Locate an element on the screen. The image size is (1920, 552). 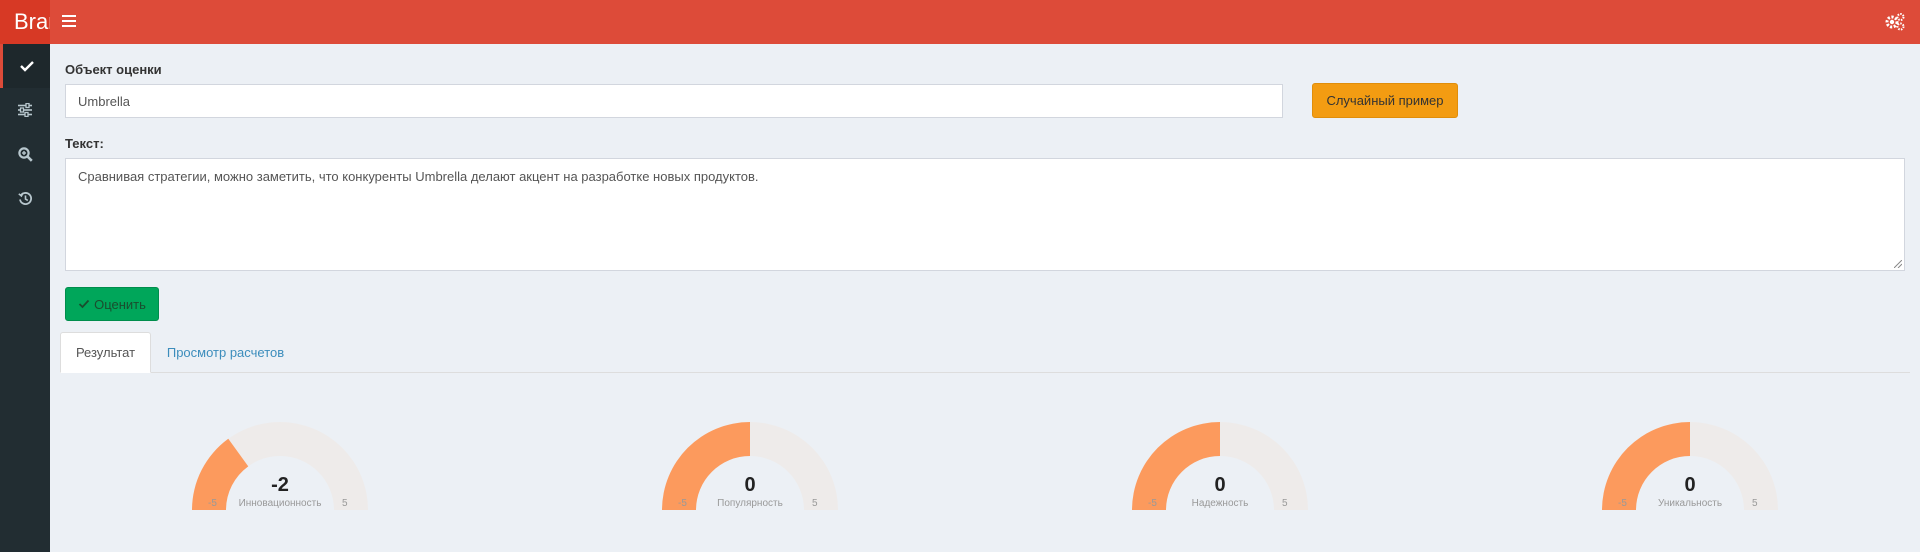
gauge-0: -2 Инновационность -5 5 is located at coordinates (280, 442).